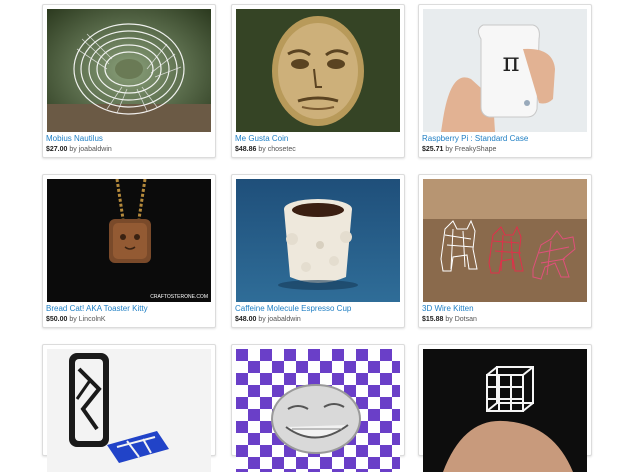 The height and width of the screenshot is (472, 636). I want to click on product-price: $50.00, so click(57, 319).